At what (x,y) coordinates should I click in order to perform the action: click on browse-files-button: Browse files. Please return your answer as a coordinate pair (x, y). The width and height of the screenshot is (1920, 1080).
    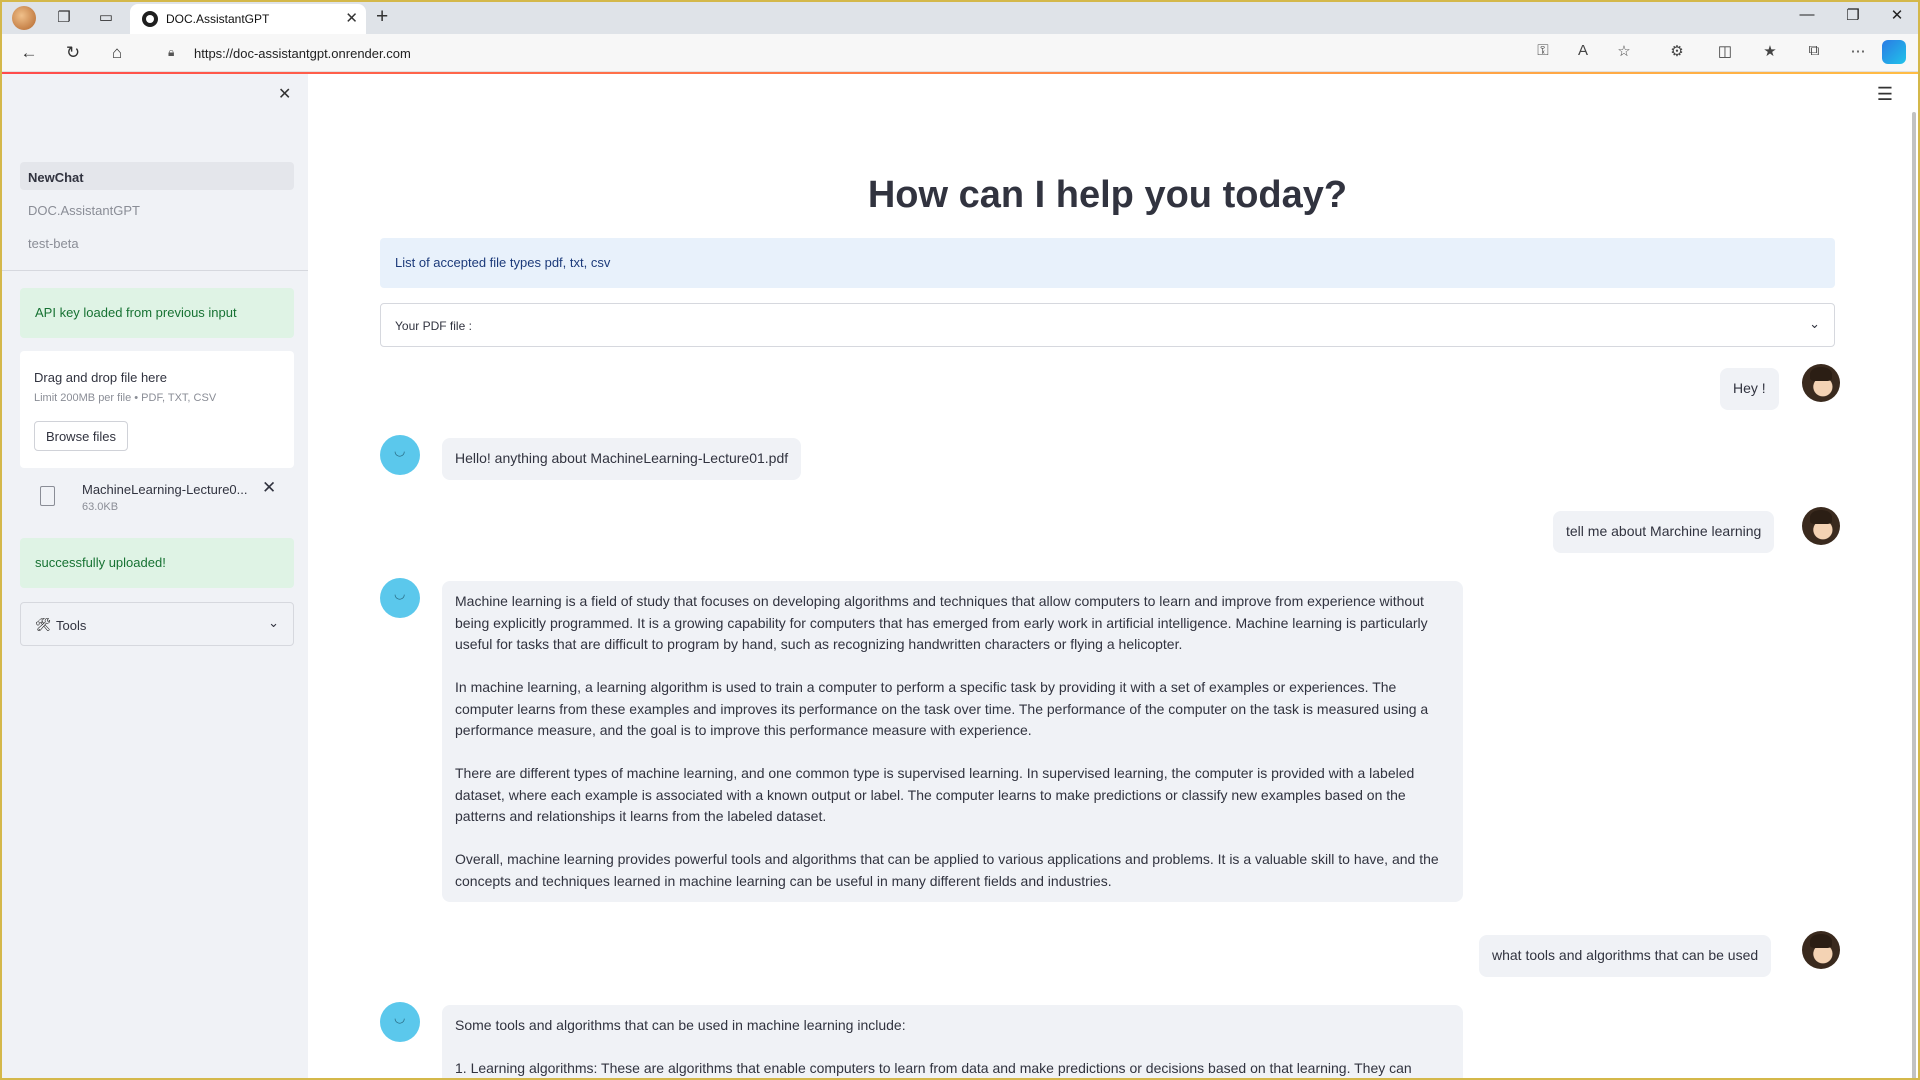
    Looking at the image, I should click on (81, 436).